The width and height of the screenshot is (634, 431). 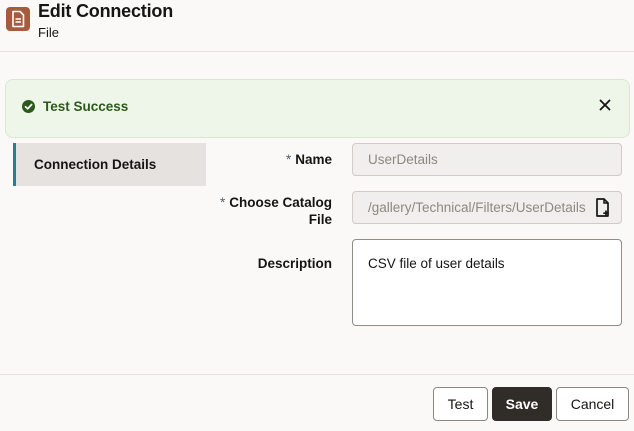 I want to click on name-input: UserDetails, so click(x=487, y=159).